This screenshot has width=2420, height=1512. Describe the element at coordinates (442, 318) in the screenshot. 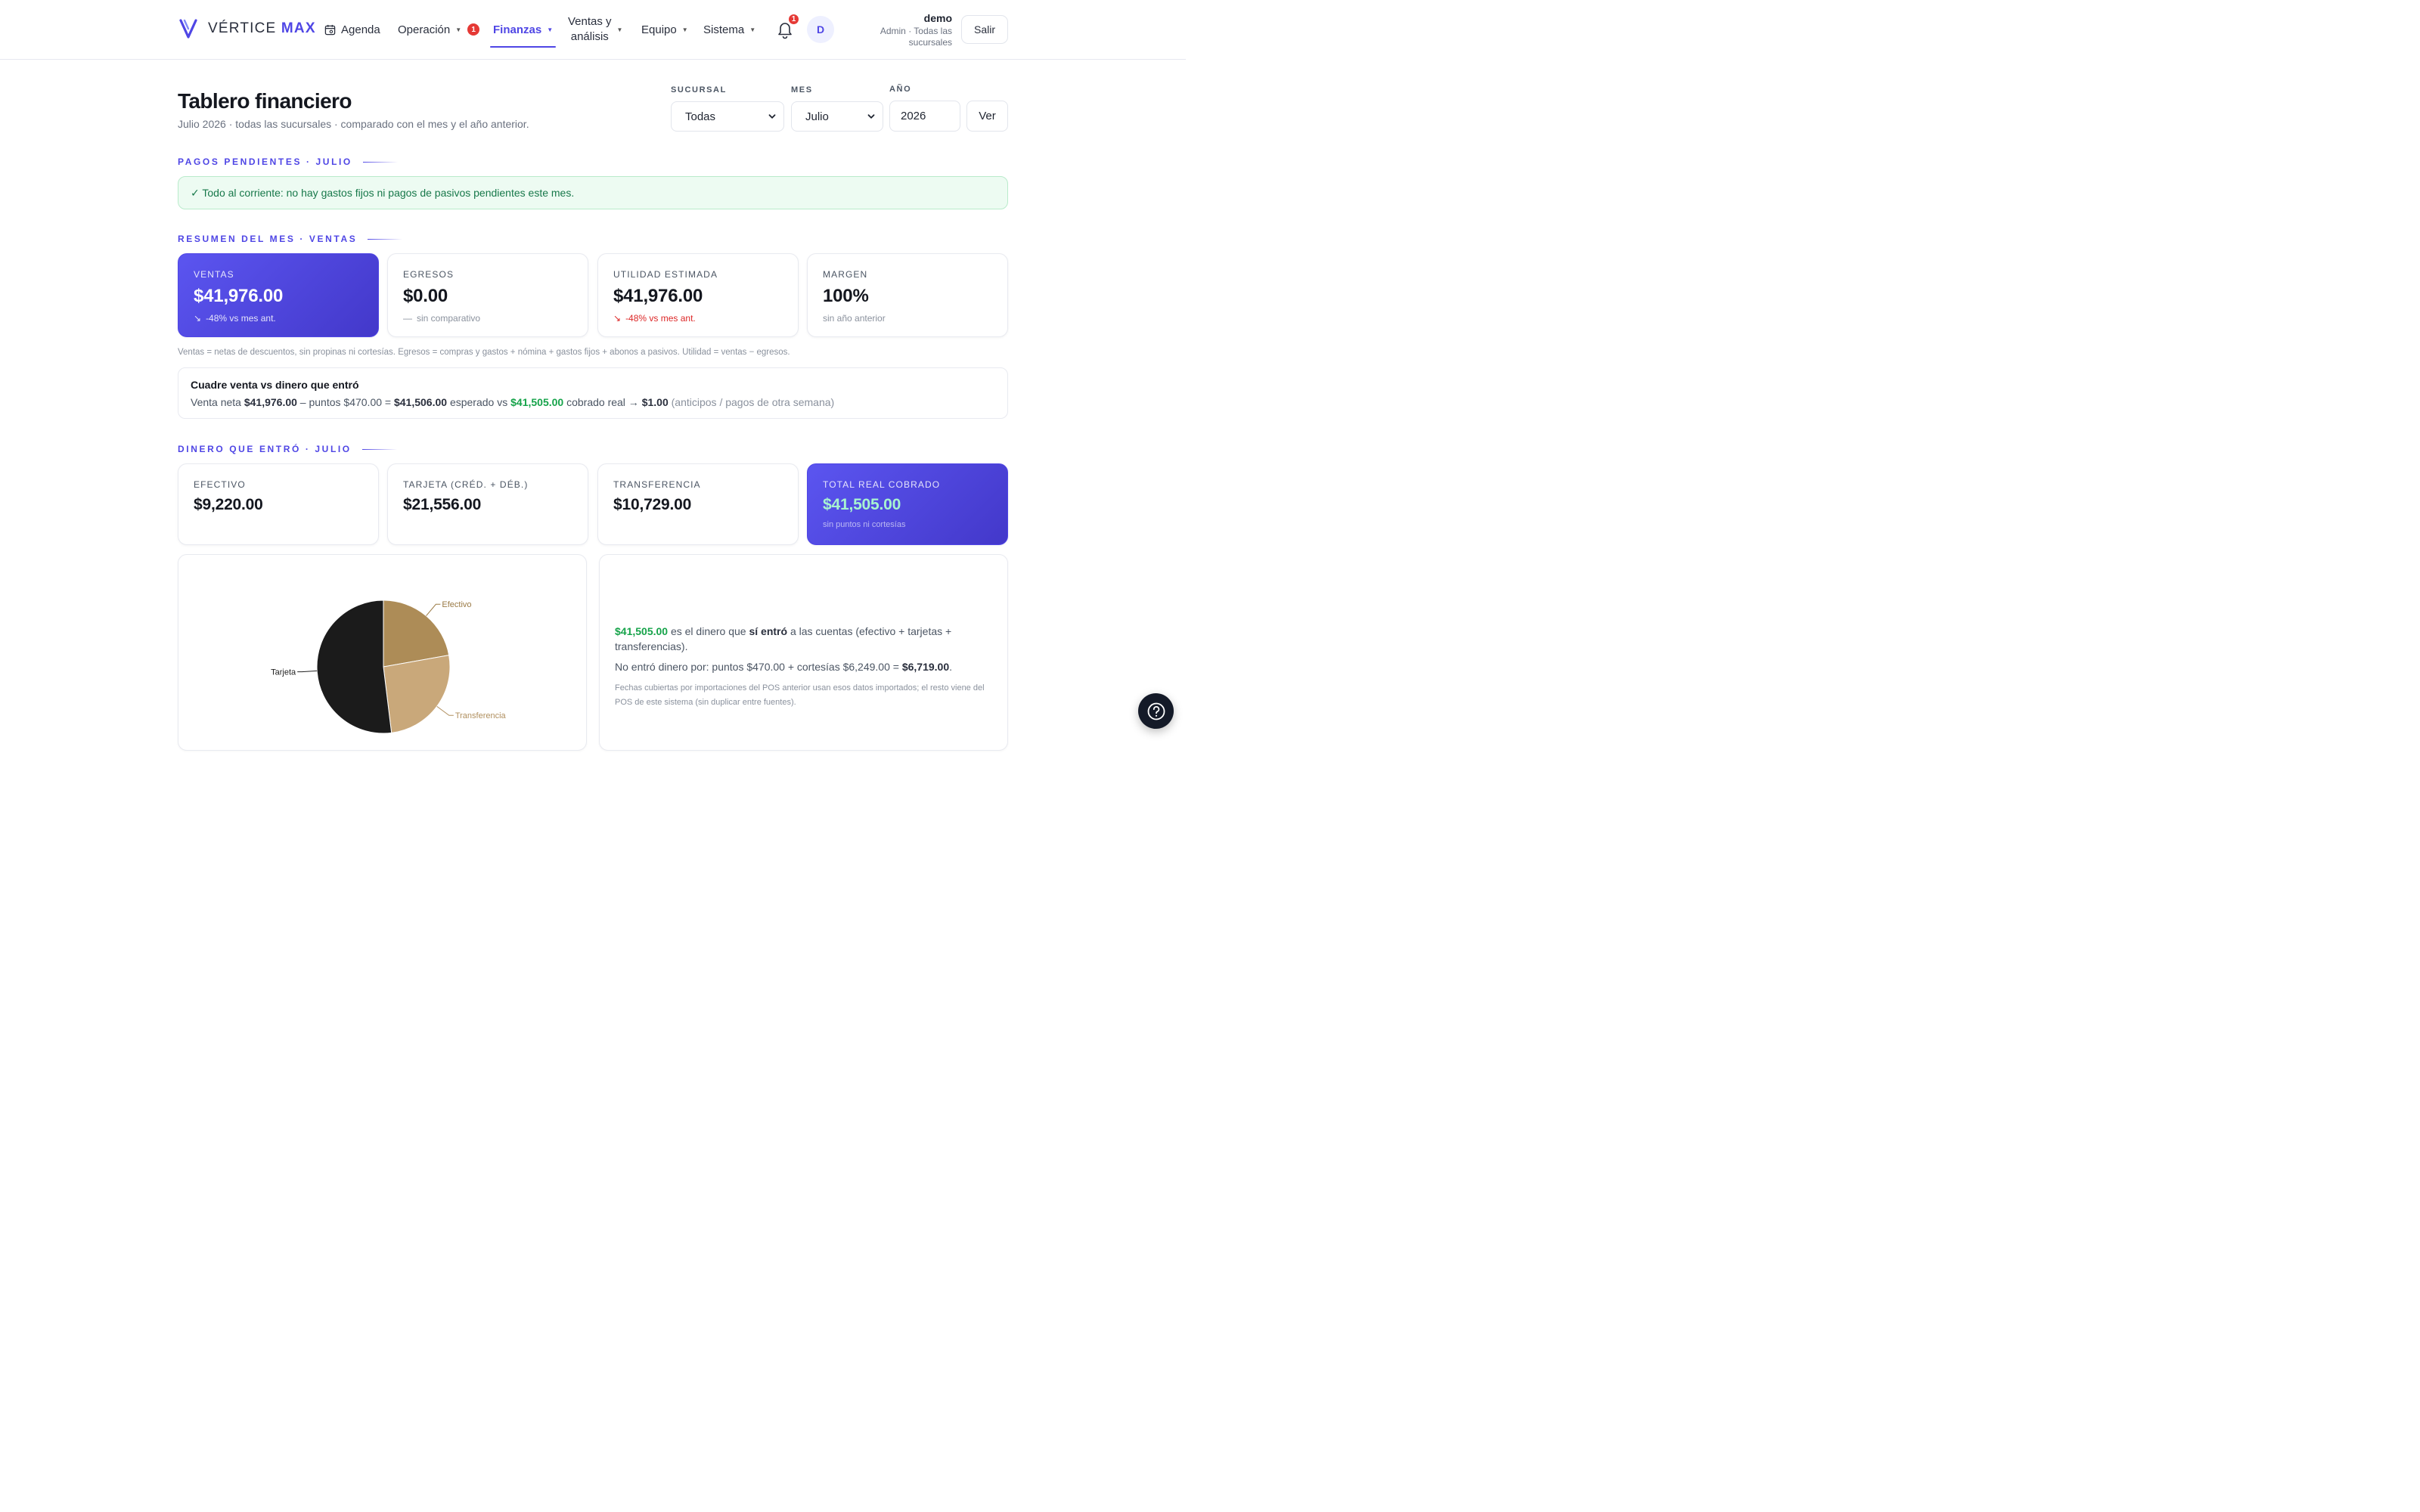

I see `kpi-trend: — sin comparativo` at that location.